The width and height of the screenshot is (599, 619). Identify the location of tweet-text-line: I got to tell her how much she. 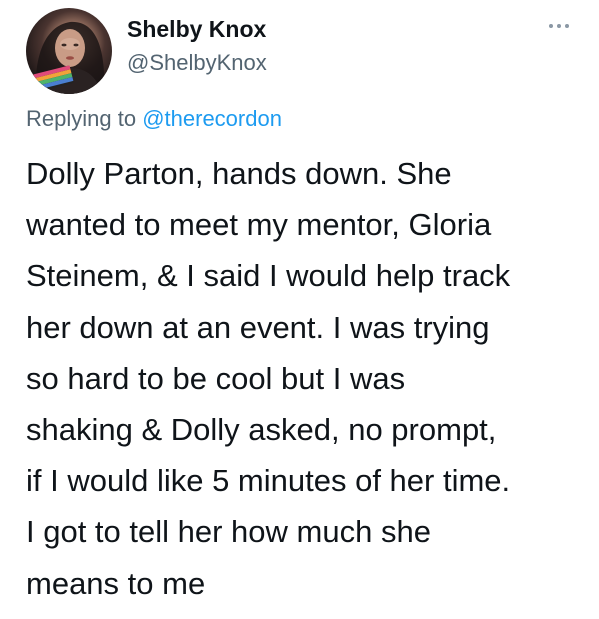
(228, 532).